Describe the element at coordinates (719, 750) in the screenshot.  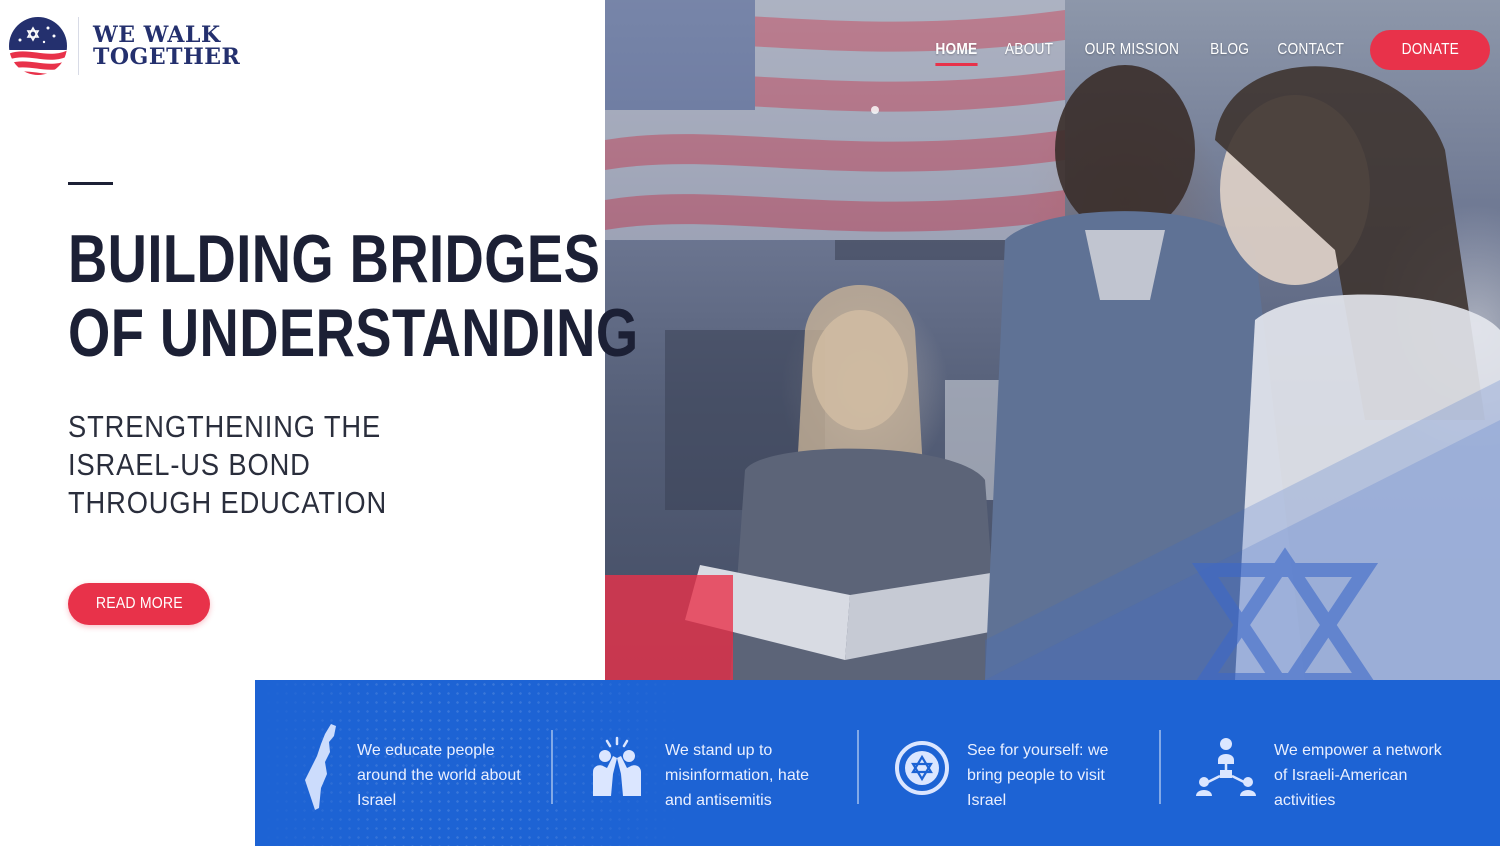
I see `feature-line: We stand up to` at that location.